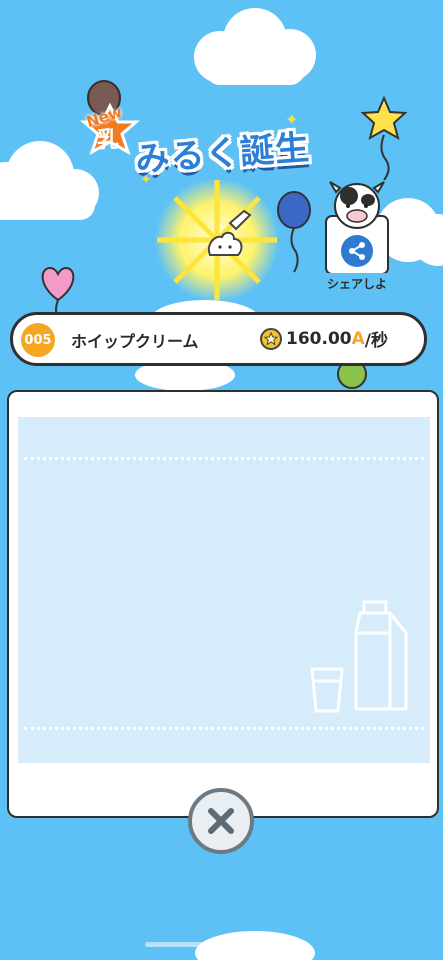 Image resolution: width=443 pixels, height=960 pixels. I want to click on share-label: シェアしよ, so click(357, 283).